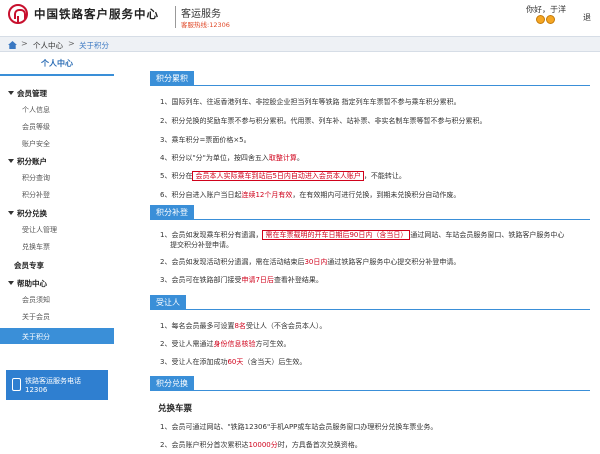 The height and width of the screenshot is (454, 600). Describe the element at coordinates (201, 14) in the screenshot. I see `service-name: 客运服务` at that location.